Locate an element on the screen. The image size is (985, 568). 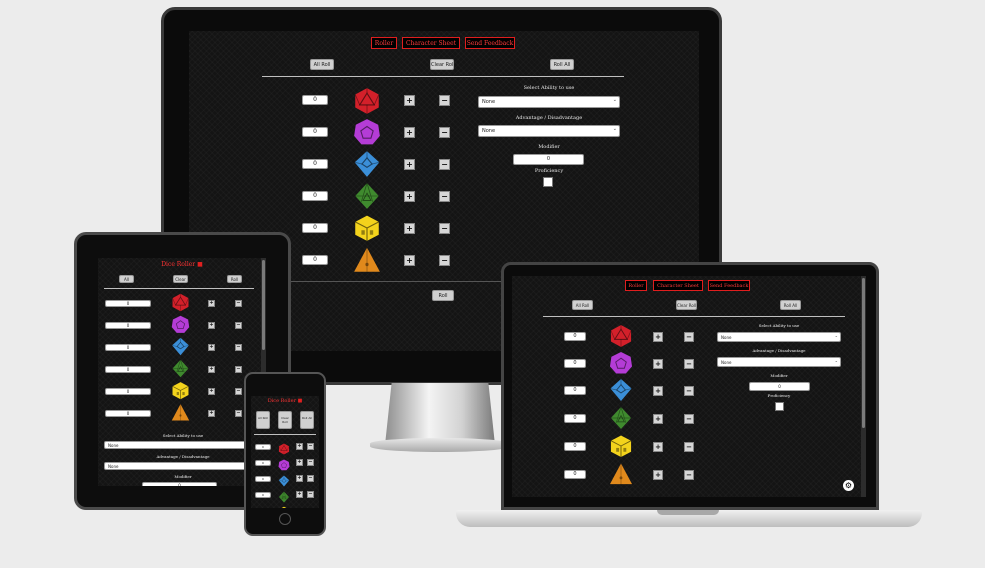
clear-button: Clear is located at coordinates (180, 279).